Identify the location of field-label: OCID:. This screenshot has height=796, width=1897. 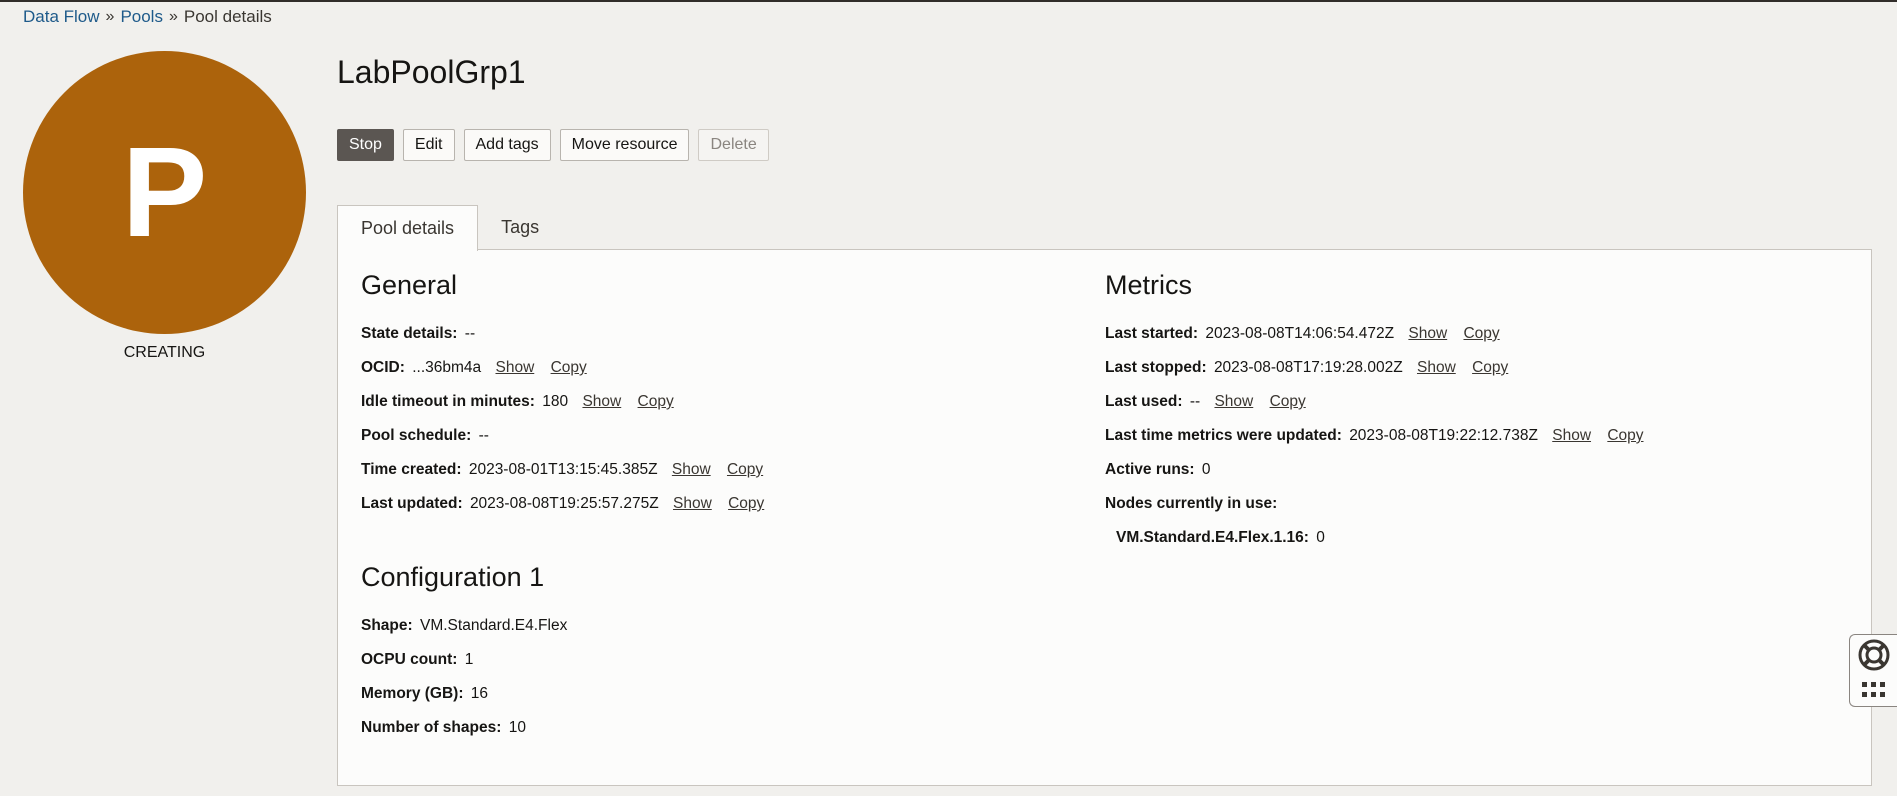
(383, 367).